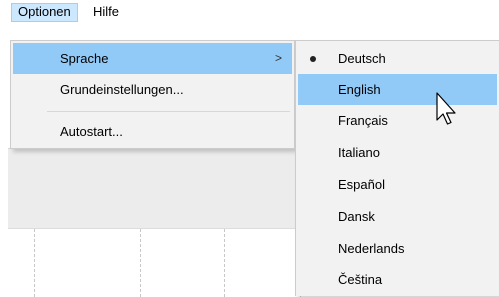 This screenshot has width=499, height=297. Describe the element at coordinates (360, 279) in the screenshot. I see `language-label: Čeština` at that location.